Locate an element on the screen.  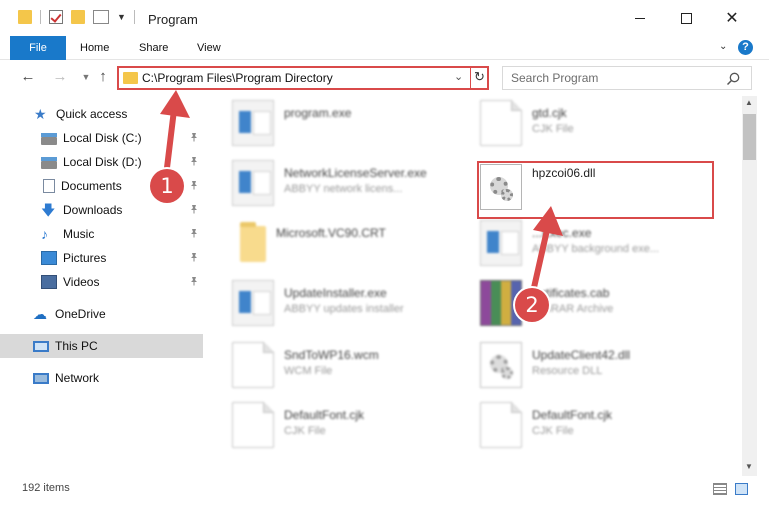
large-icons-view-icon is located at coordinates (741, 489).